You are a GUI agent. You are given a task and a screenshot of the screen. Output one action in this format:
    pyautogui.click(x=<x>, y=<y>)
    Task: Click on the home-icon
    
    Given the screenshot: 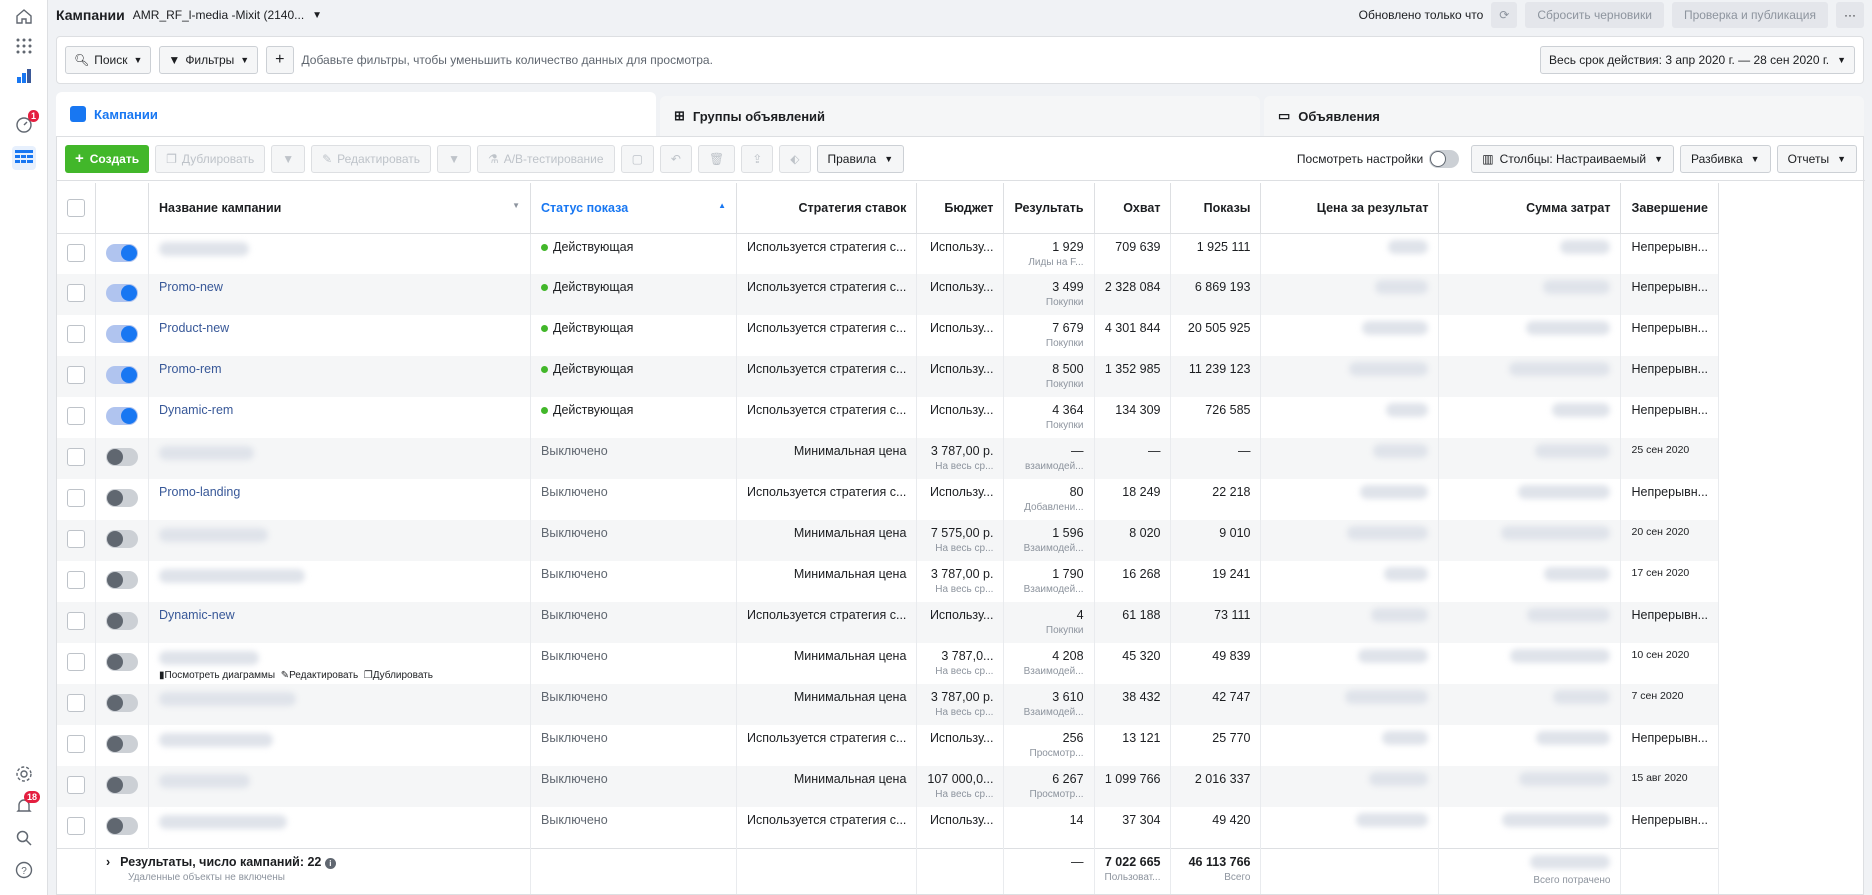 What is the action you would take?
    pyautogui.click(x=24, y=16)
    